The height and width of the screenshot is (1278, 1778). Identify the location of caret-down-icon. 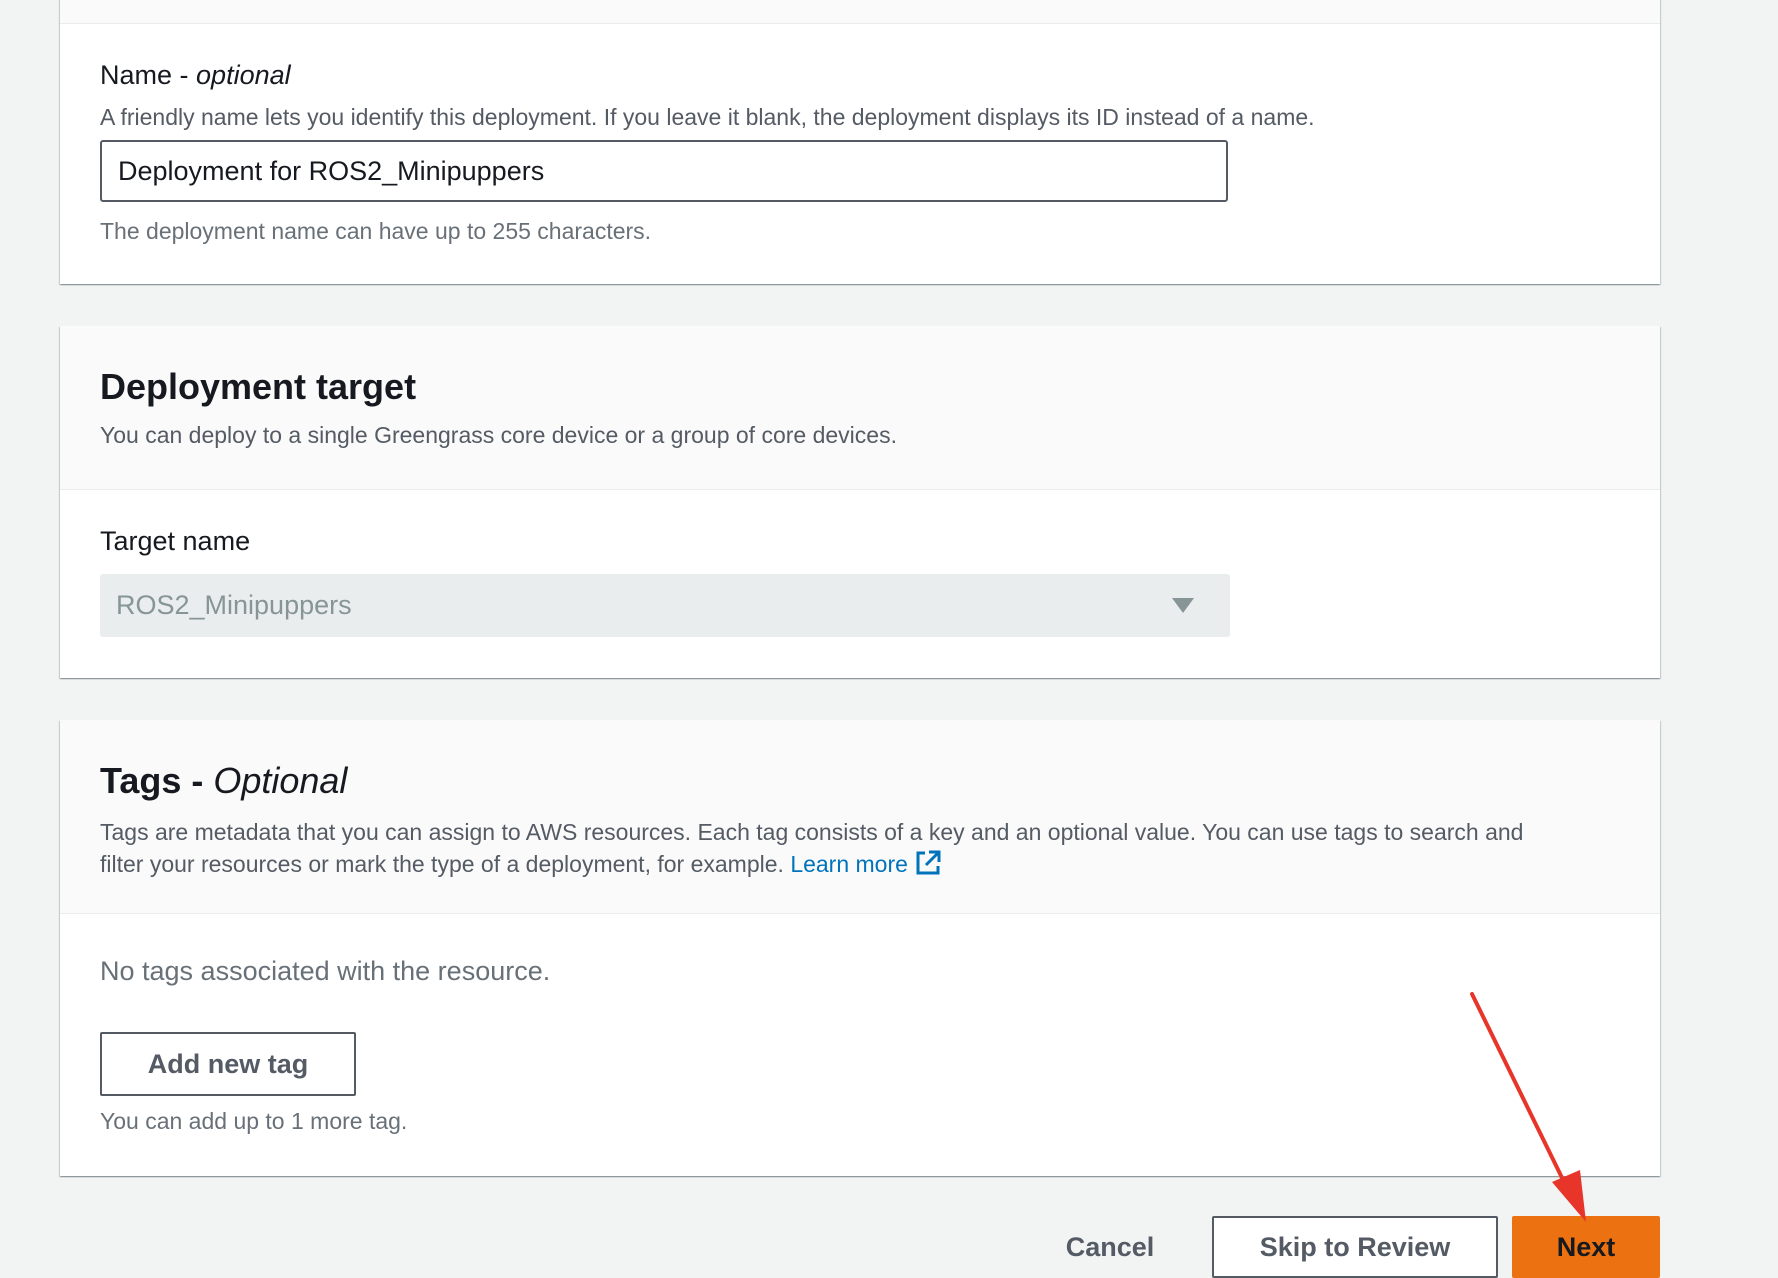
(1183, 605).